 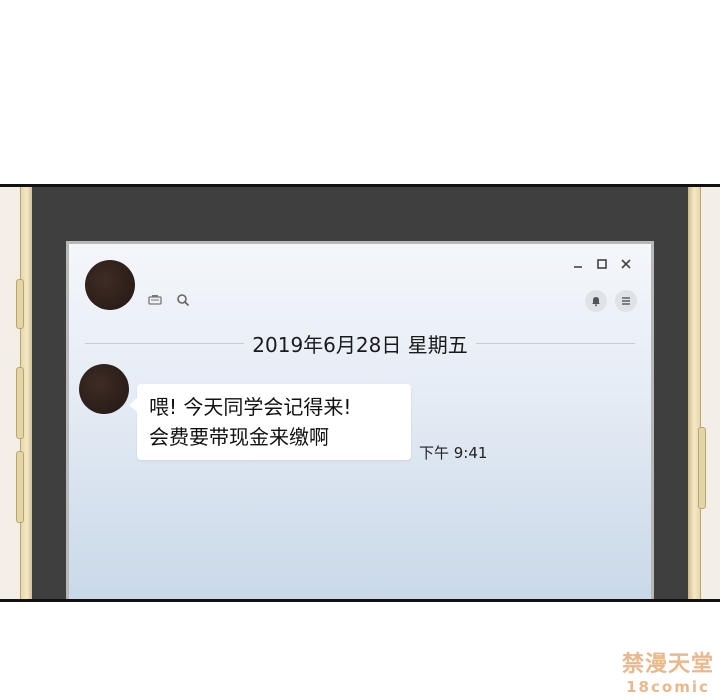 I want to click on header-actions, so click(x=611, y=301).